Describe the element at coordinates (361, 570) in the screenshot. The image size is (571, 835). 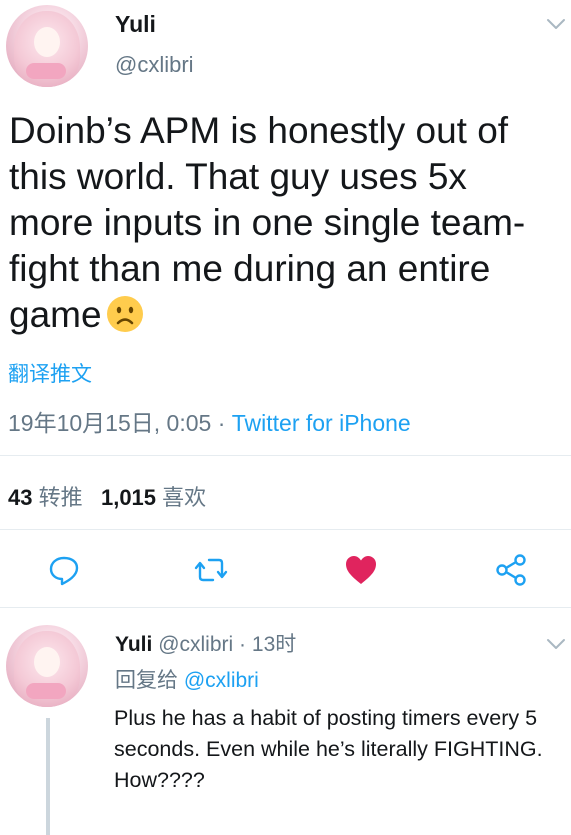
I see `heart-icon` at that location.